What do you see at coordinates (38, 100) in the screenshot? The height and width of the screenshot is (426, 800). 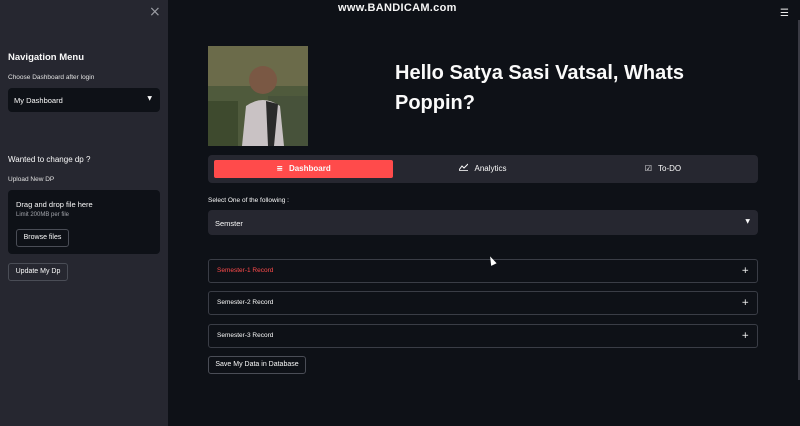 I see `dashboard-select-value: My Dashboard` at bounding box center [38, 100].